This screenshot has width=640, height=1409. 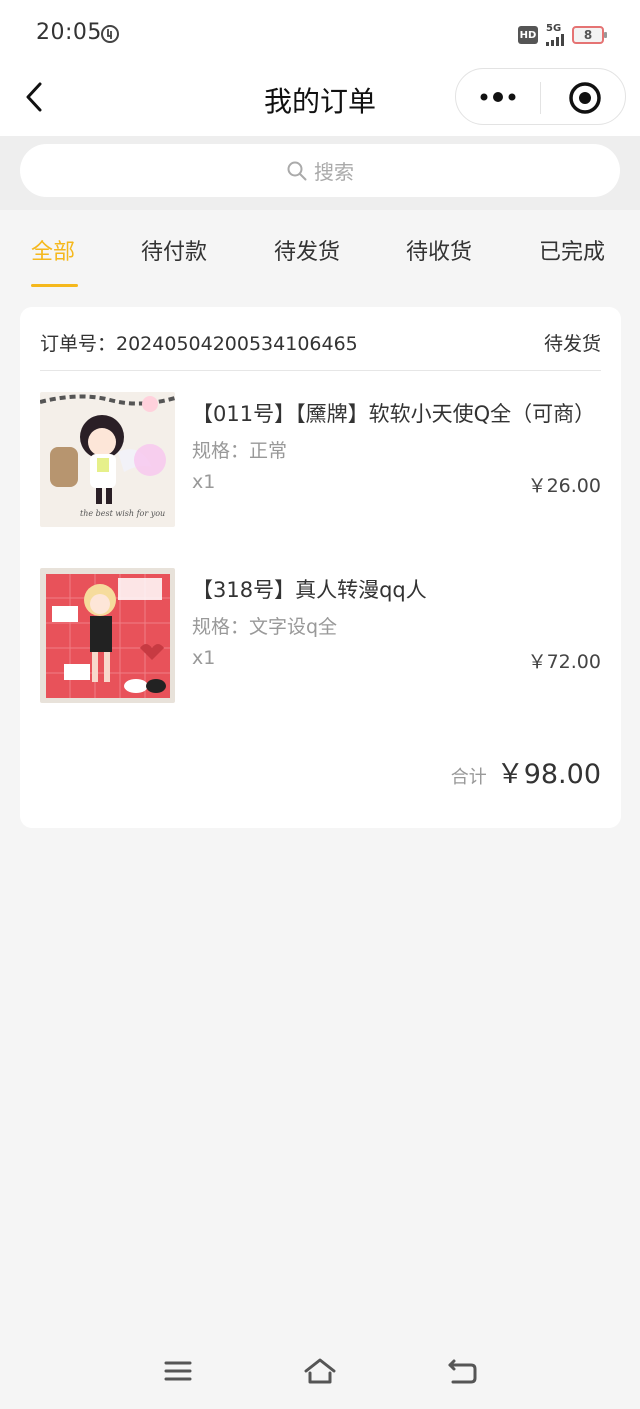 What do you see at coordinates (199, 344) in the screenshot?
I see `order-number: 订单号：20240504200534106465` at bounding box center [199, 344].